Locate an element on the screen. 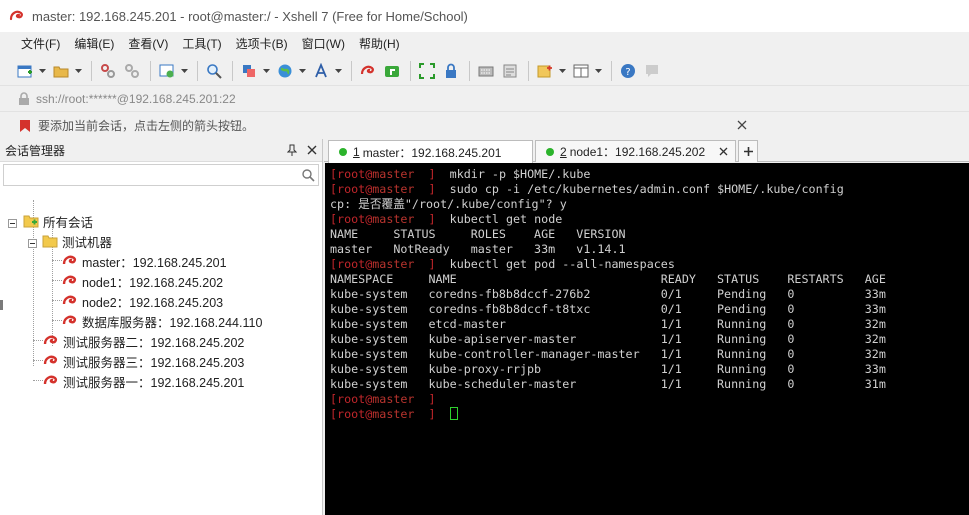 This screenshot has width=969, height=515. xftp-icon is located at coordinates (392, 71).